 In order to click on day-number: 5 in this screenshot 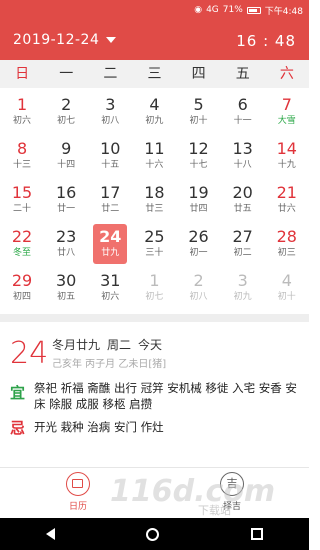, I will do `click(198, 104)`.